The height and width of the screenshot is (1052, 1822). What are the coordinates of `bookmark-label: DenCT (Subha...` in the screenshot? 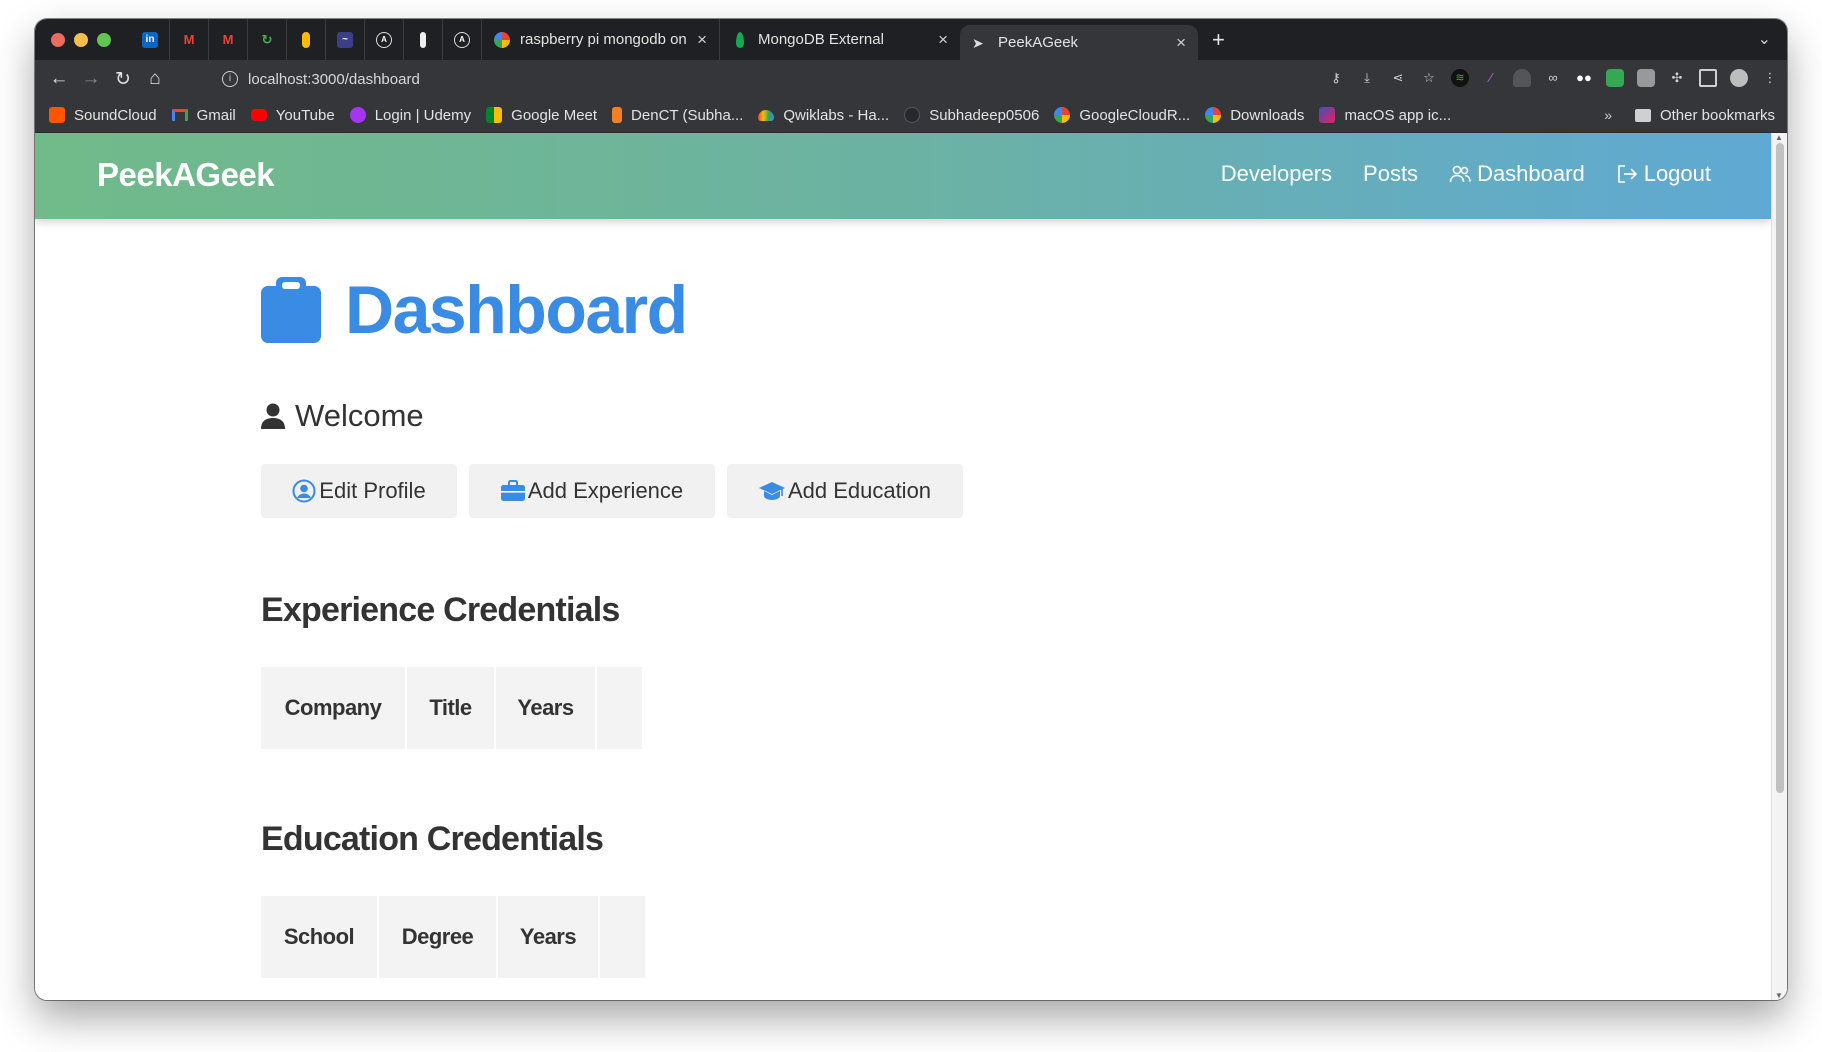 It's located at (687, 115).